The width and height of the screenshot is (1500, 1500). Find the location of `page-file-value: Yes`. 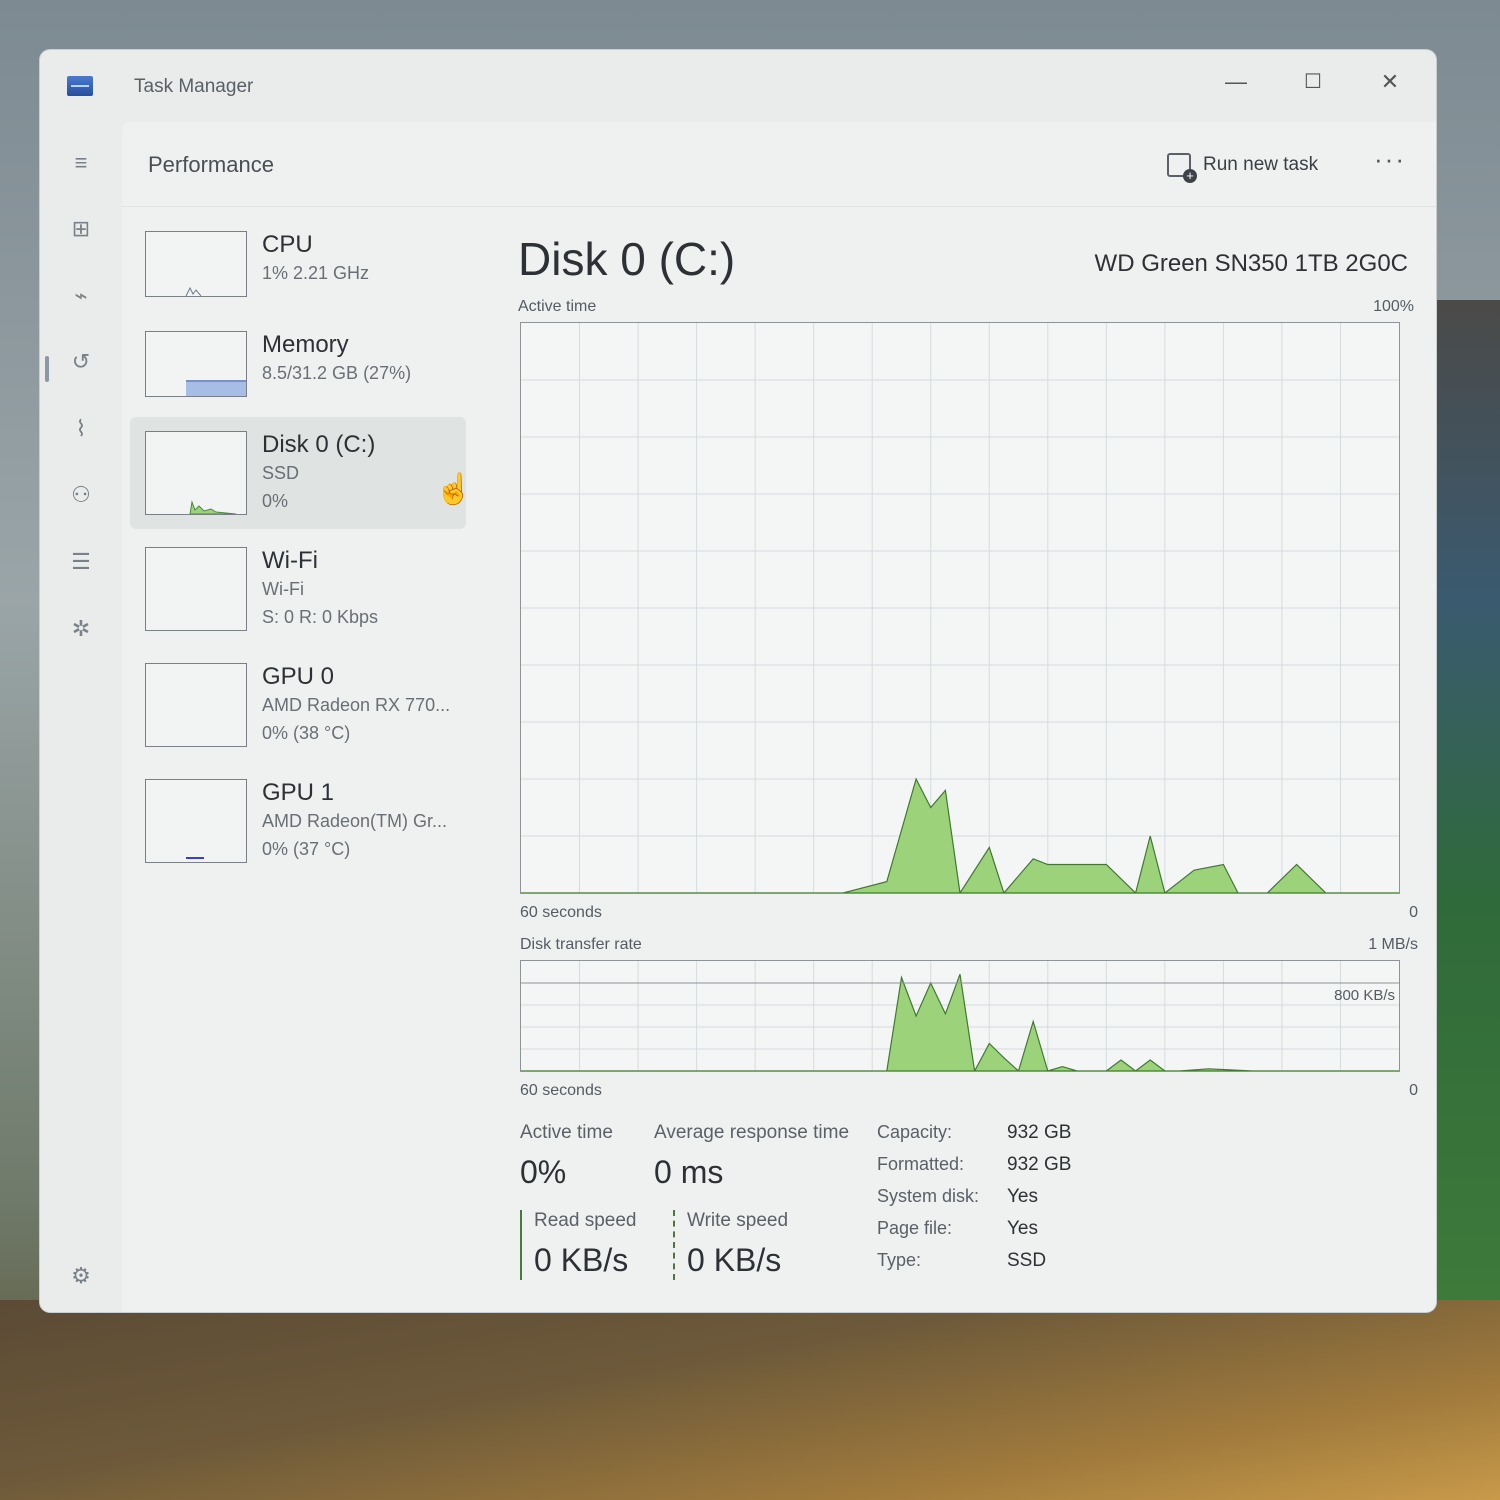

page-file-value: Yes is located at coordinates (1022, 1228).